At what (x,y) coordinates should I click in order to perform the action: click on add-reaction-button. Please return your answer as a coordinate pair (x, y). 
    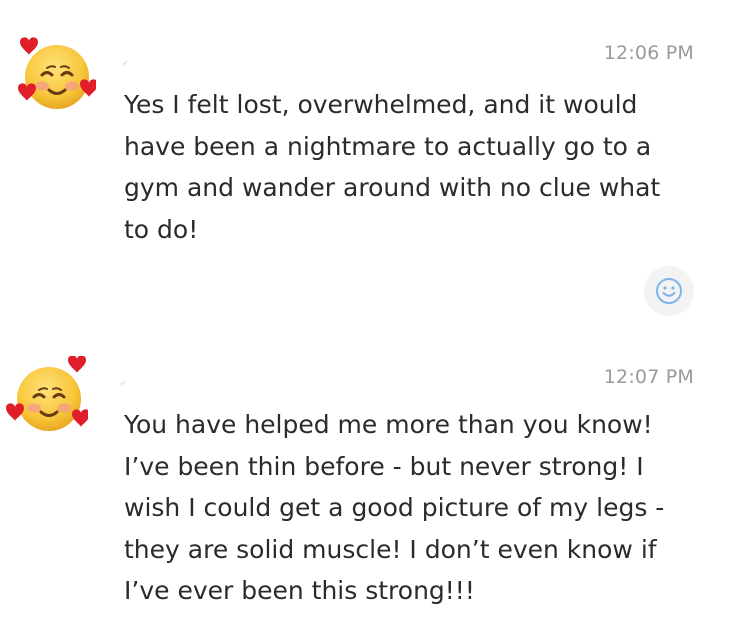
    Looking at the image, I should click on (669, 291).